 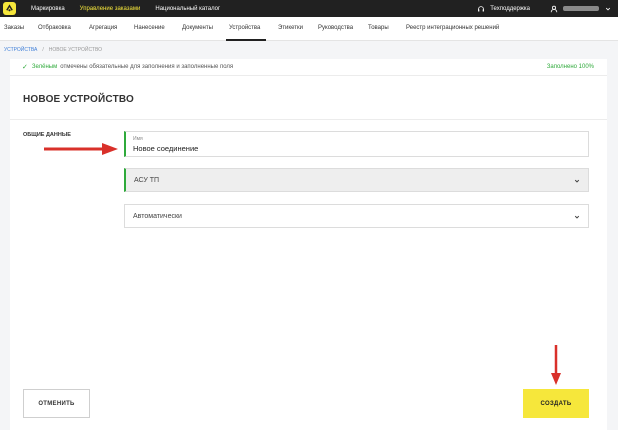 What do you see at coordinates (554, 9) in the screenshot?
I see `user-icon` at bounding box center [554, 9].